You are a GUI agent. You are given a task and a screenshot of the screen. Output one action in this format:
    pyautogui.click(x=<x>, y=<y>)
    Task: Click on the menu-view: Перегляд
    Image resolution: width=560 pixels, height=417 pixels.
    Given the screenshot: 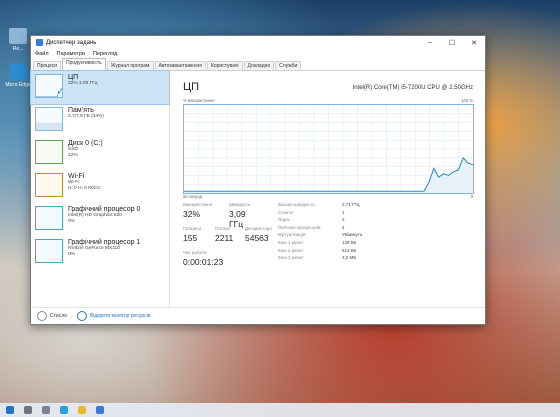 What is the action you would take?
    pyautogui.click(x=105, y=54)
    